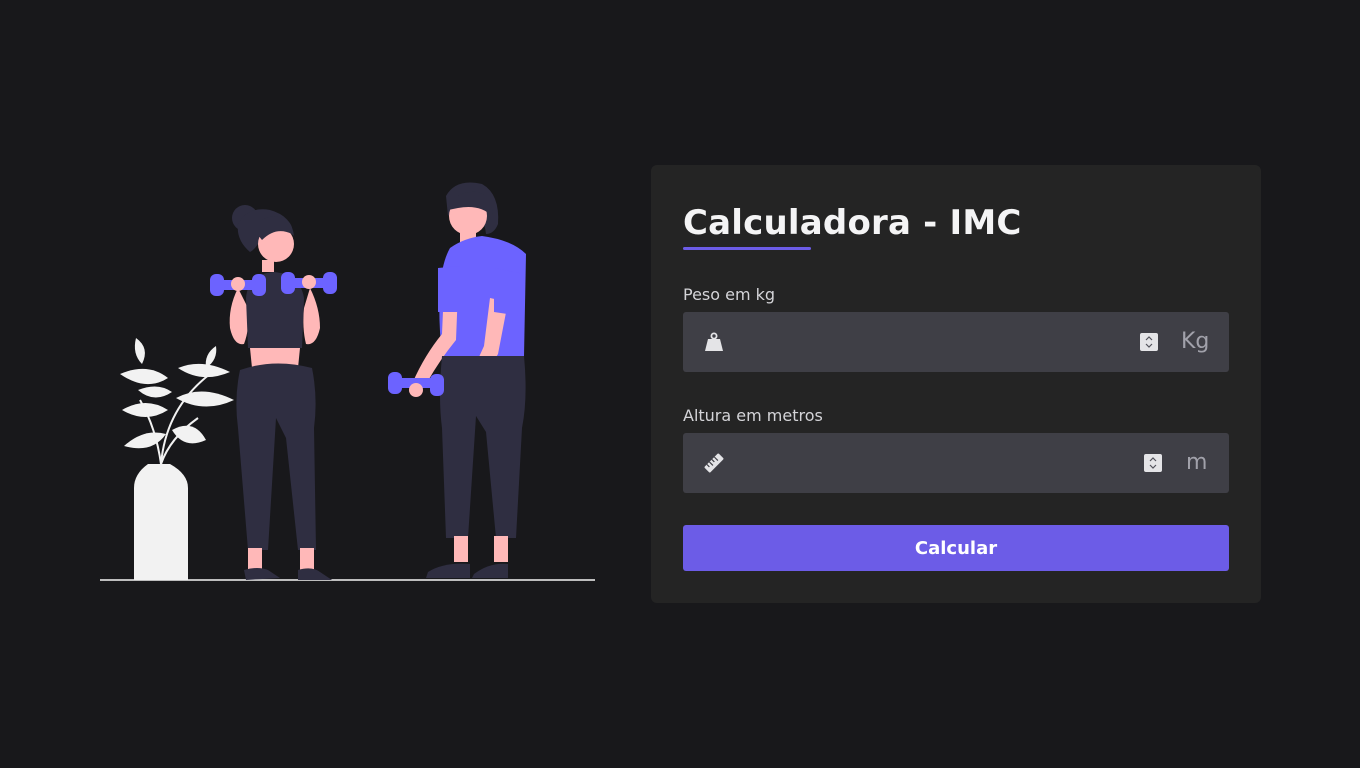 Image resolution: width=1360 pixels, height=768 pixels. What do you see at coordinates (753, 415) in the screenshot?
I see `altura-label: Altura em metros` at bounding box center [753, 415].